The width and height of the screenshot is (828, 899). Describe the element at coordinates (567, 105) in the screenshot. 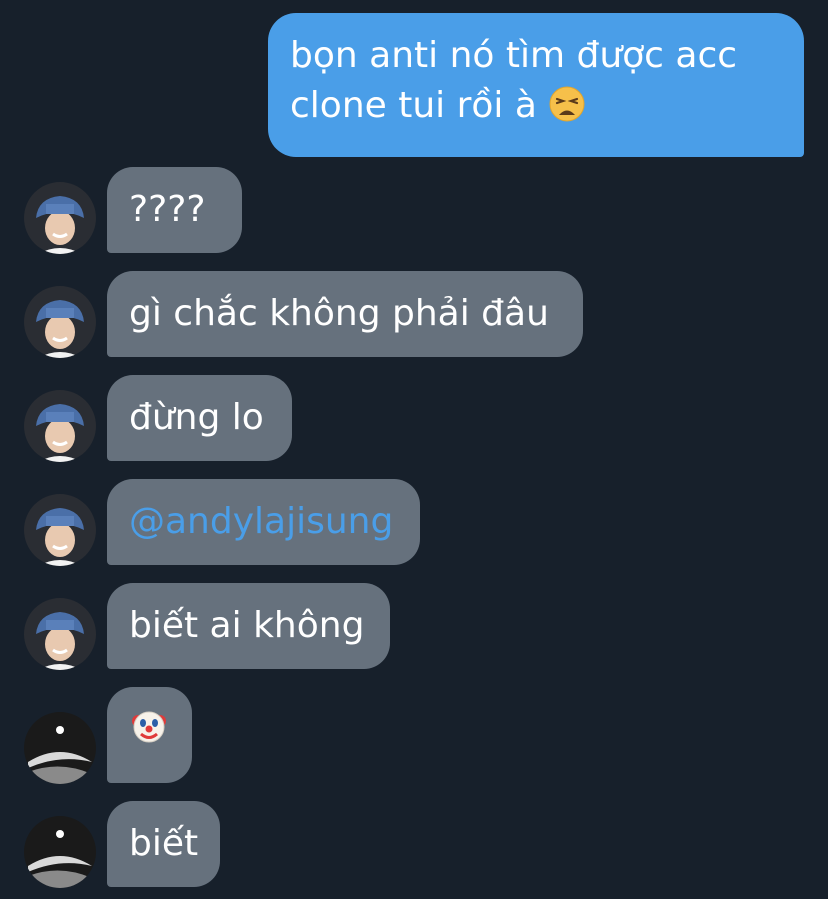

I see `tired-face-emoji-icon` at that location.